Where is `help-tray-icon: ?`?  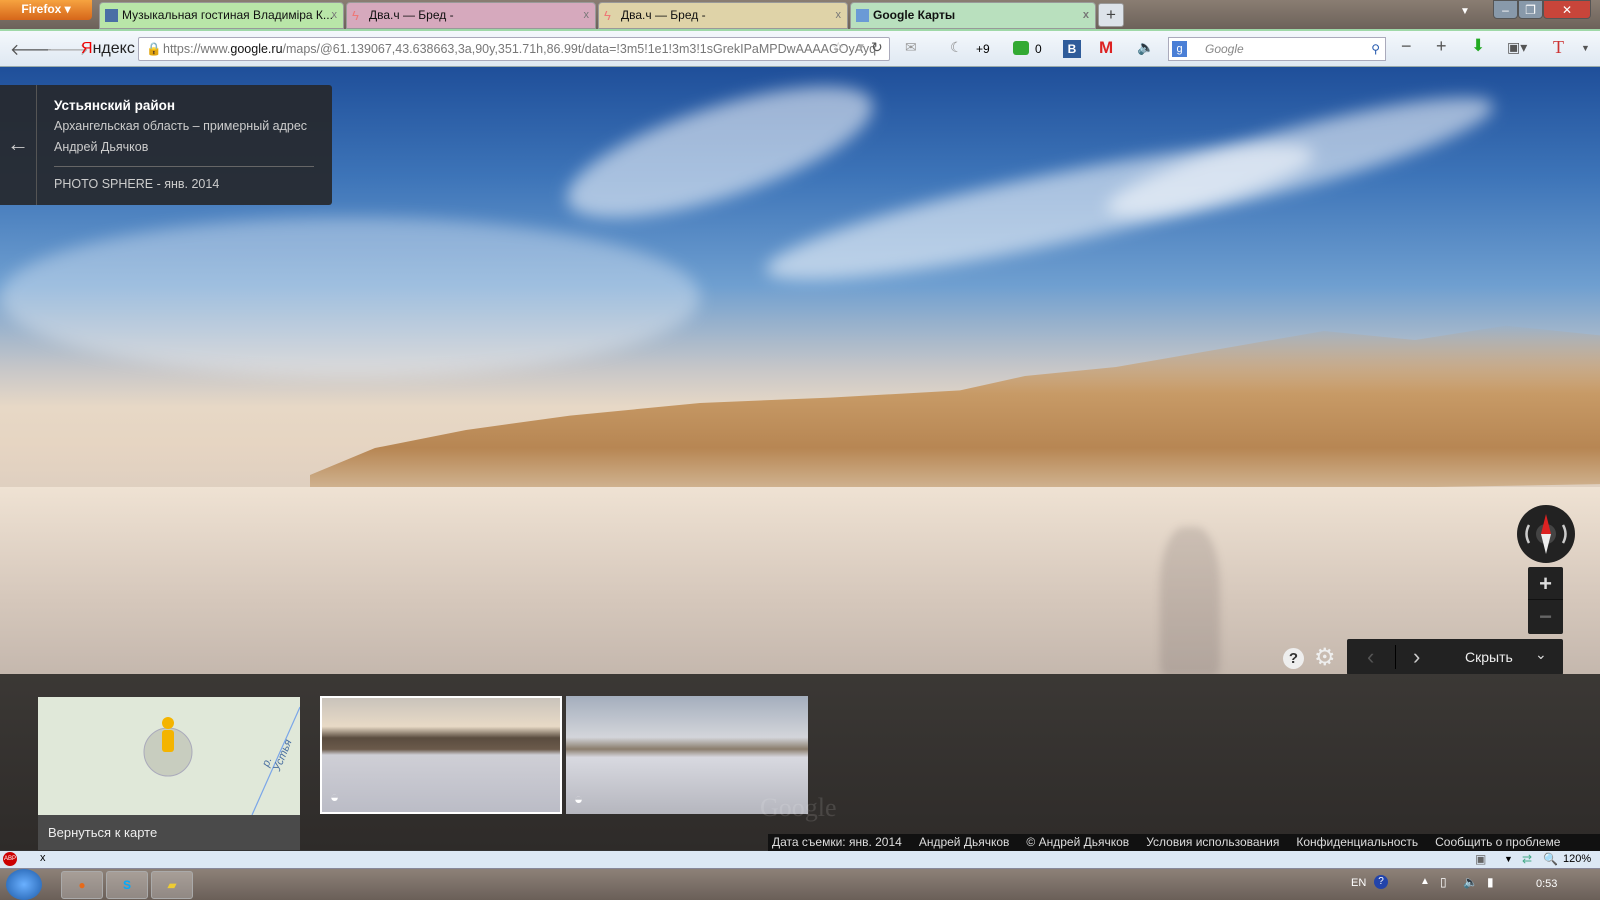
help-tray-icon: ? is located at coordinates (1381, 882).